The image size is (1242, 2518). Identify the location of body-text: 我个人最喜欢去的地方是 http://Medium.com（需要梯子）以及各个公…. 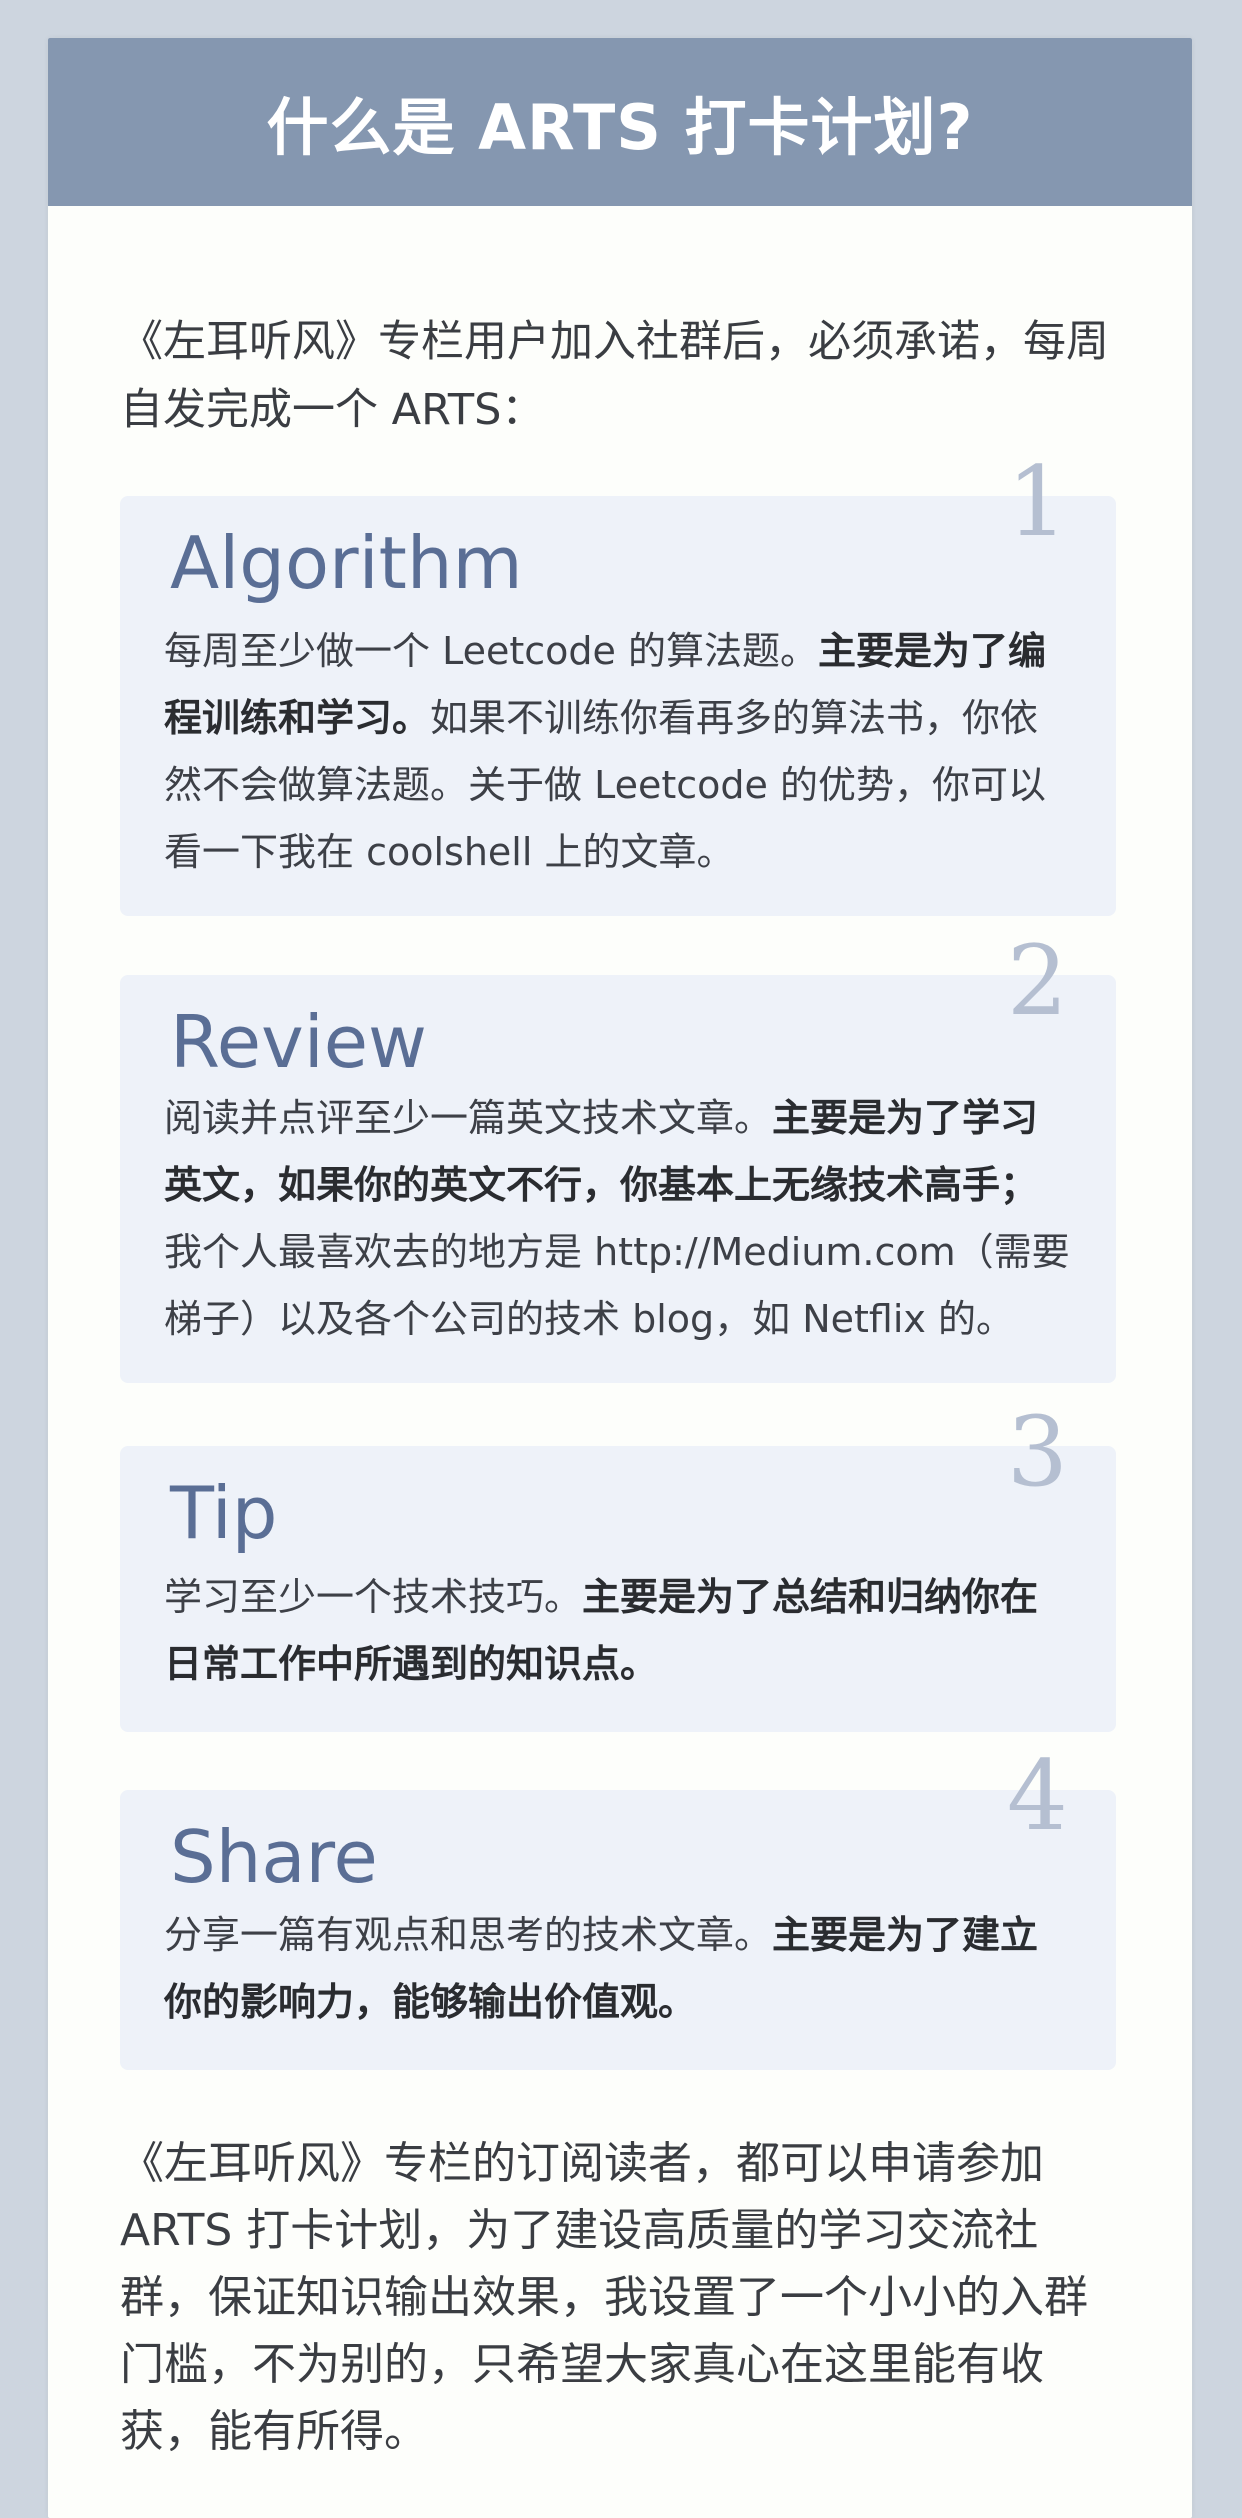
(617, 1285).